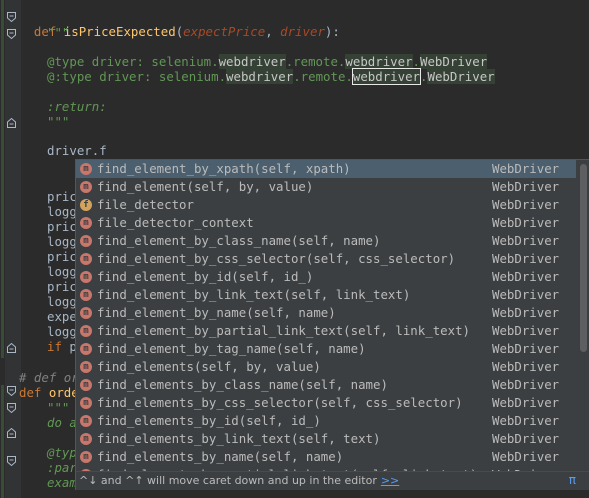 The height and width of the screenshot is (498, 589). I want to click on doc-text: :par, so click(62, 467).